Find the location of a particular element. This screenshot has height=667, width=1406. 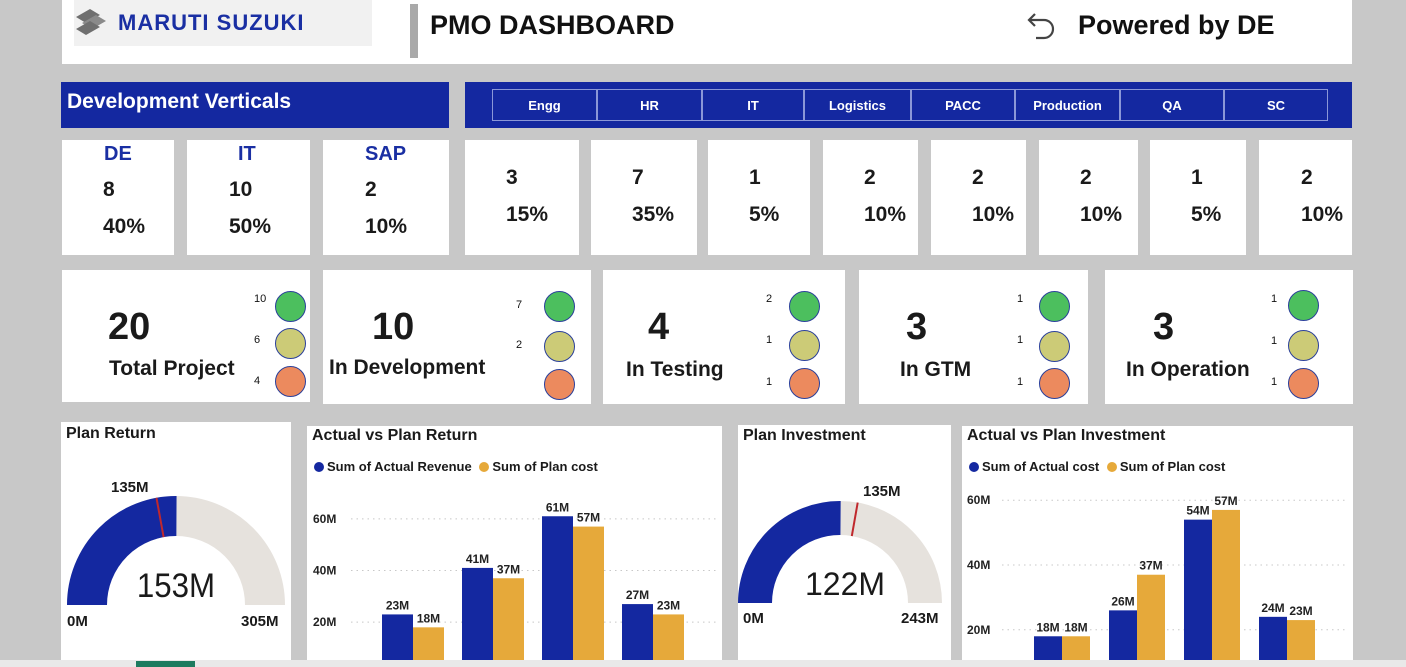

status-value: 4 is located at coordinates (659, 327).